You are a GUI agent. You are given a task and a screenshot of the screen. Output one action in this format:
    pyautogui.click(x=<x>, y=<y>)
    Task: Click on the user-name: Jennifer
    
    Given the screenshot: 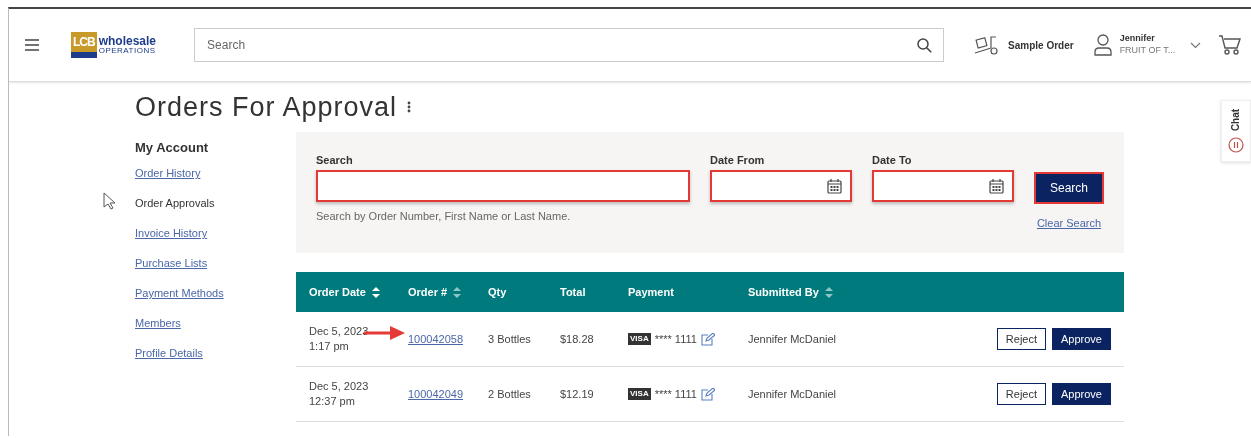 What is the action you would take?
    pyautogui.click(x=1150, y=39)
    